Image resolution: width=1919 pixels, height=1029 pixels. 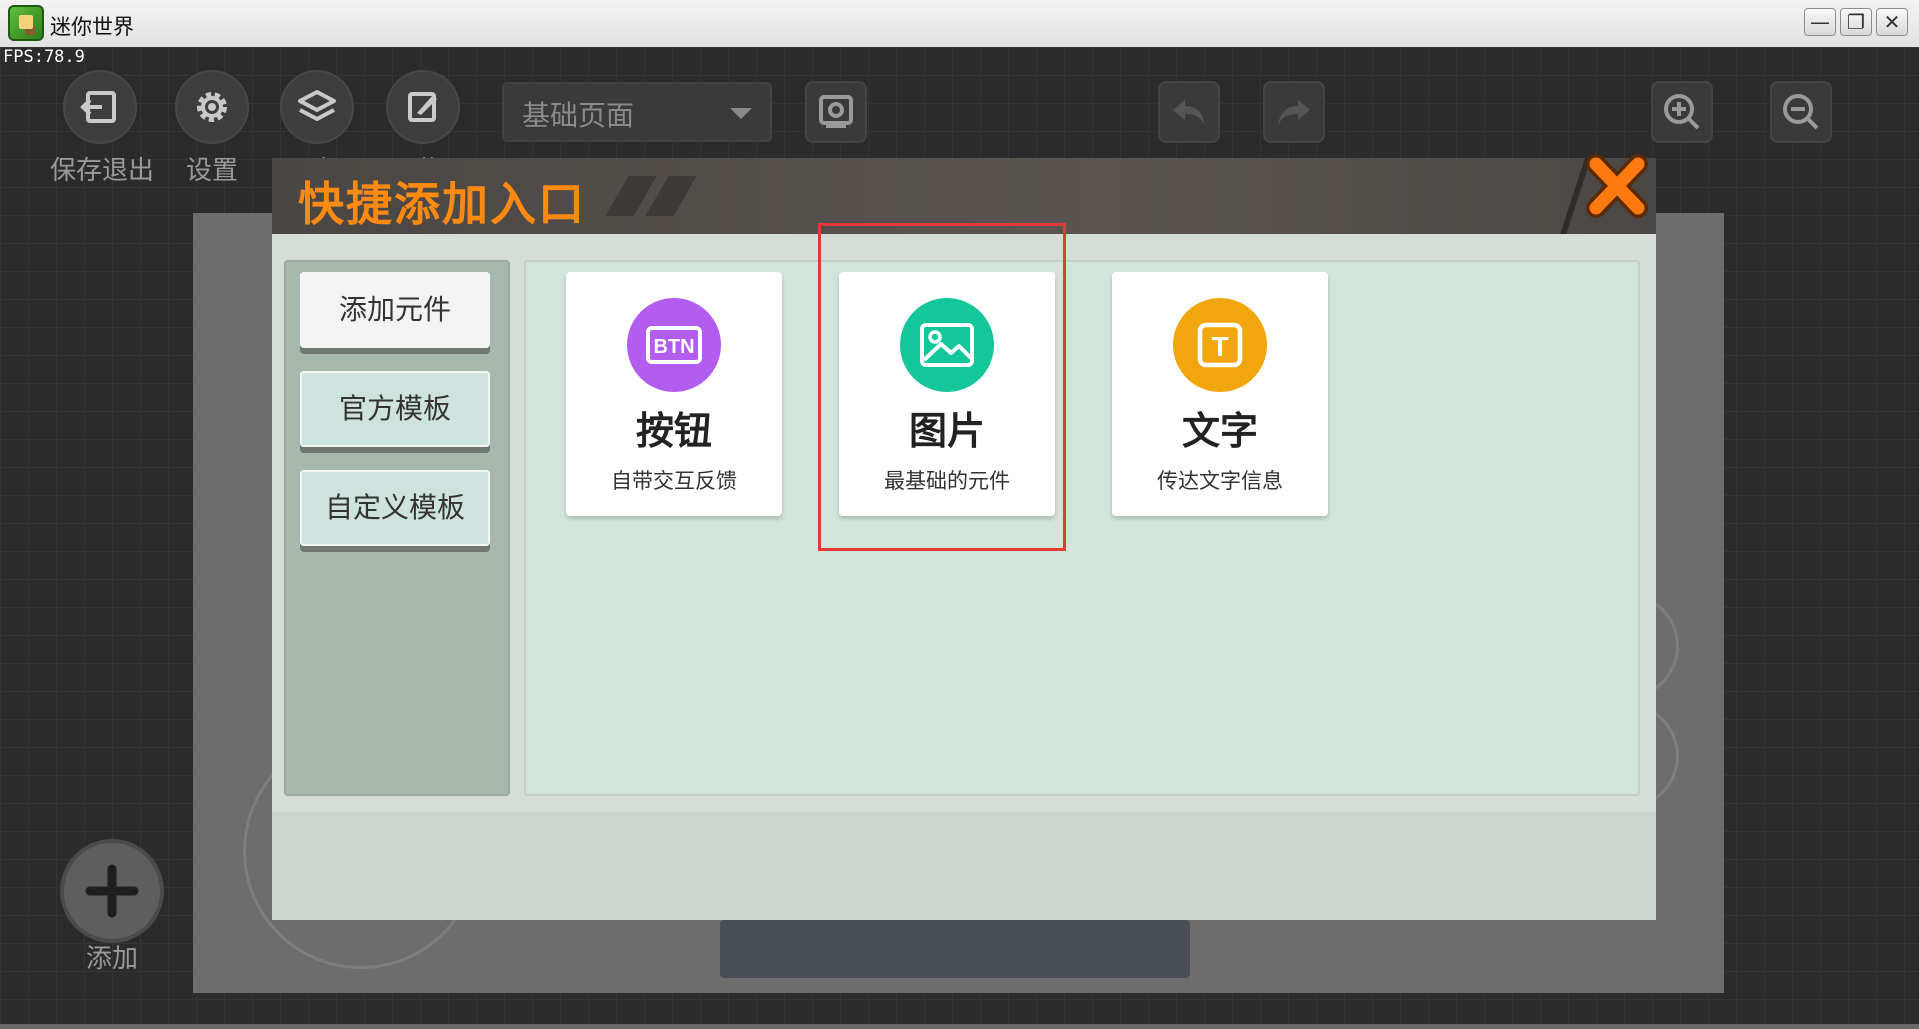 I want to click on card-title: 按钮, so click(x=673, y=431).